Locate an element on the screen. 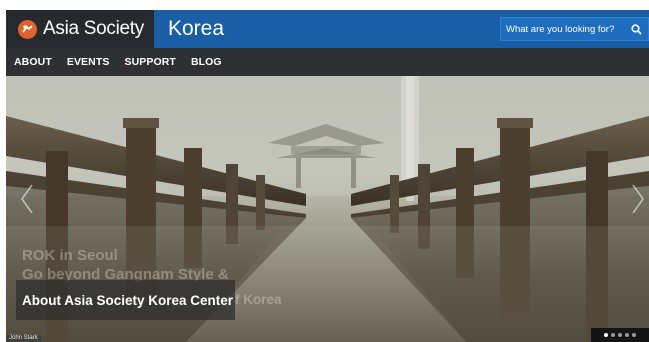 The width and height of the screenshot is (649, 342). chevron-right-icon is located at coordinates (638, 199).